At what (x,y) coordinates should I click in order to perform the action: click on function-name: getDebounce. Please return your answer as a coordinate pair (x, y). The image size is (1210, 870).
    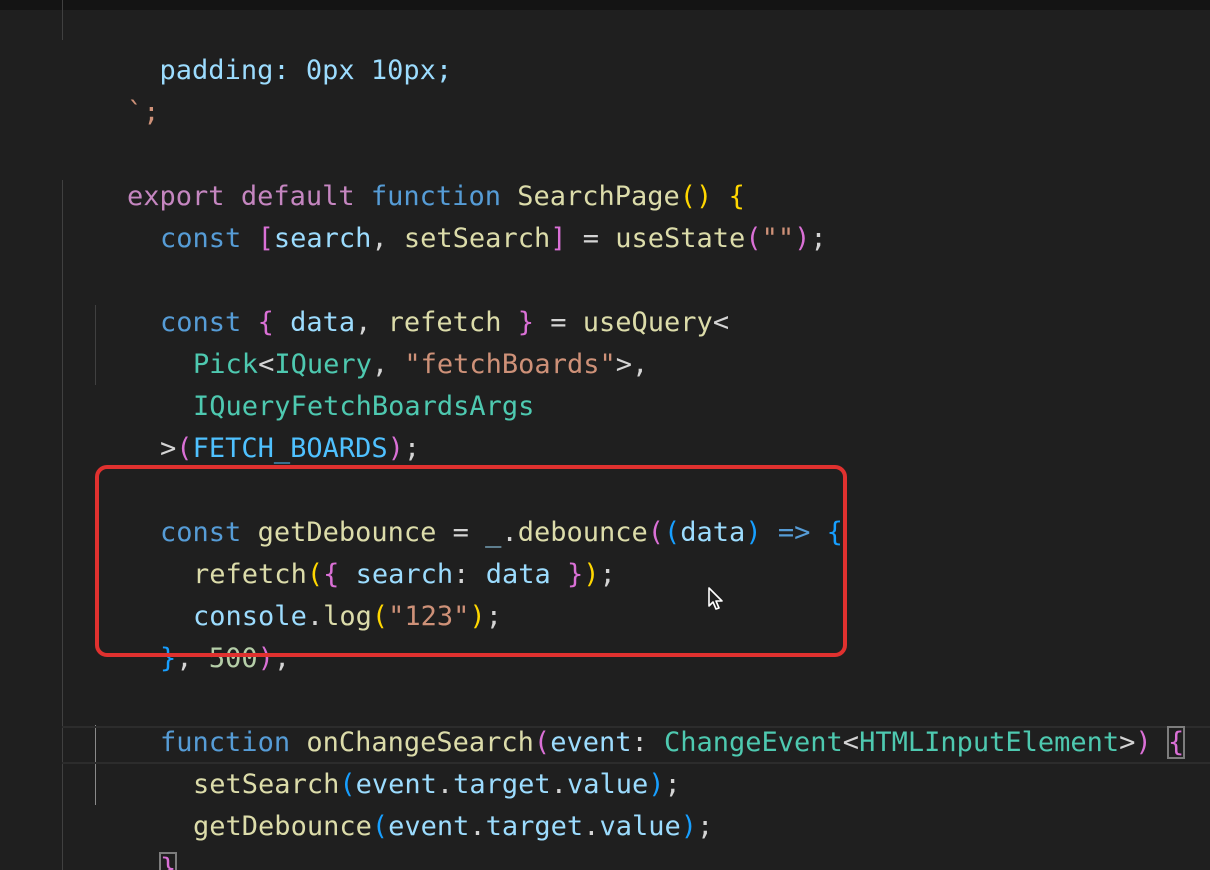
    Looking at the image, I should click on (282, 826).